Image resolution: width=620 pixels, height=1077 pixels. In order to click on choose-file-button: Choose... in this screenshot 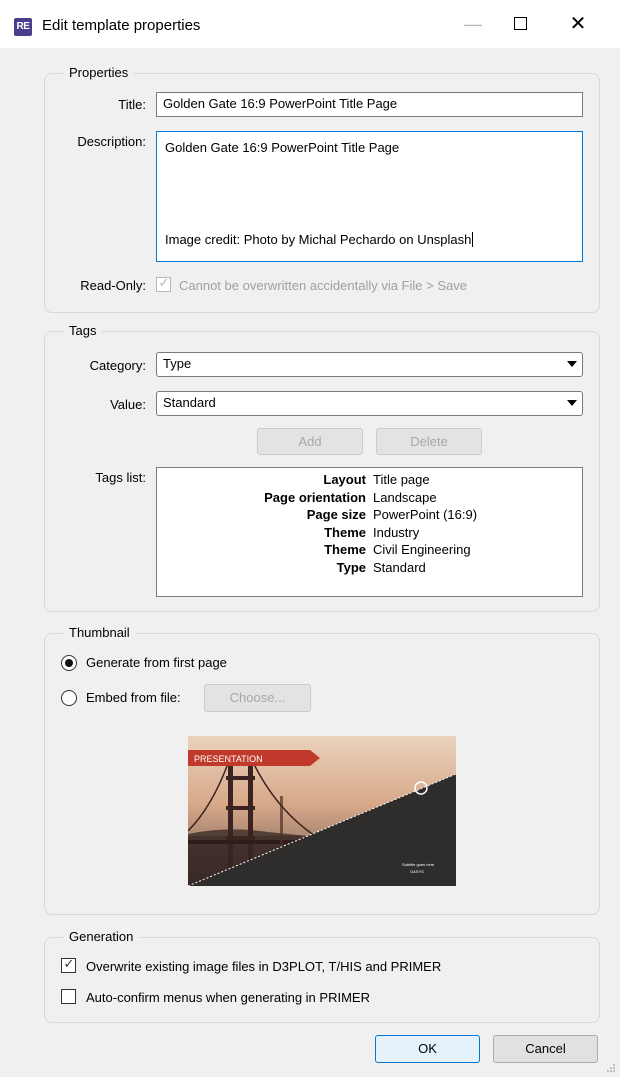, I will do `click(257, 698)`.